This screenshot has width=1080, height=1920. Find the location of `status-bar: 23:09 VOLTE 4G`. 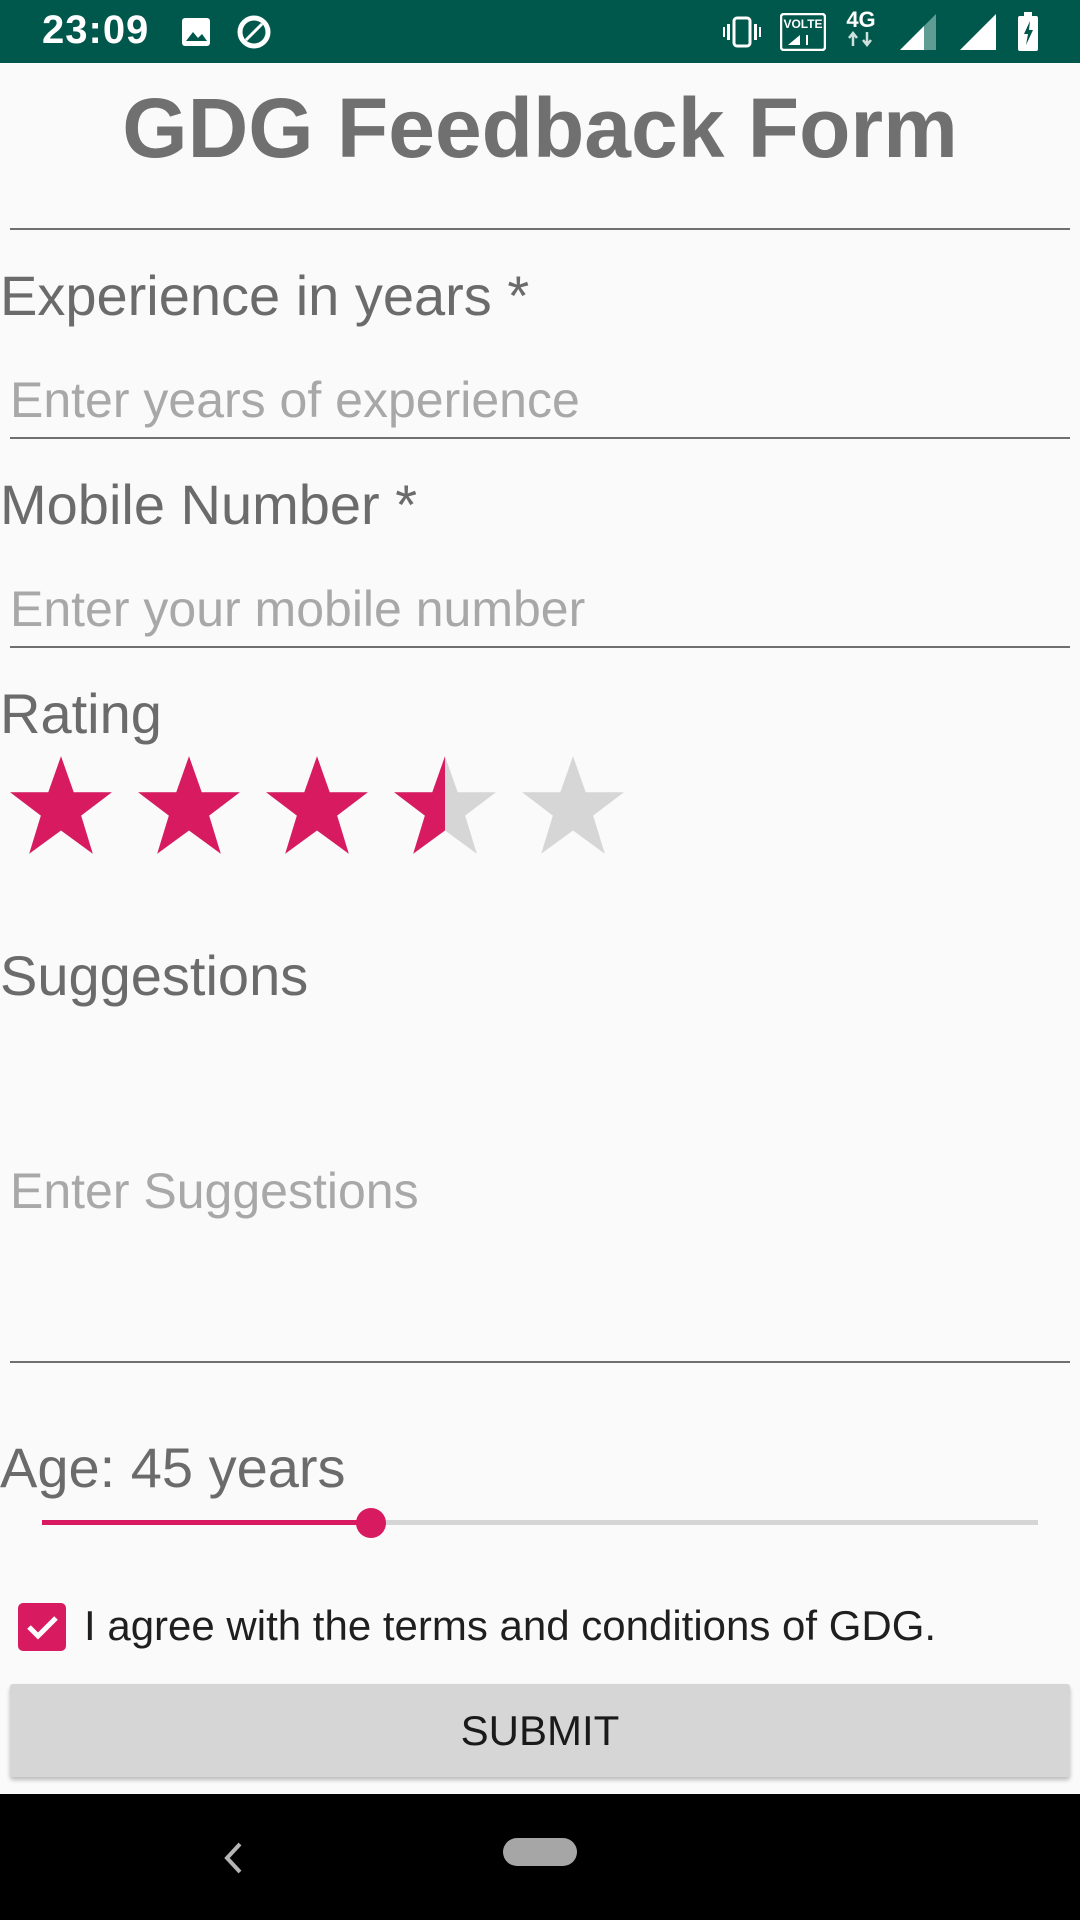

status-bar: 23:09 VOLTE 4G is located at coordinates (540, 31).